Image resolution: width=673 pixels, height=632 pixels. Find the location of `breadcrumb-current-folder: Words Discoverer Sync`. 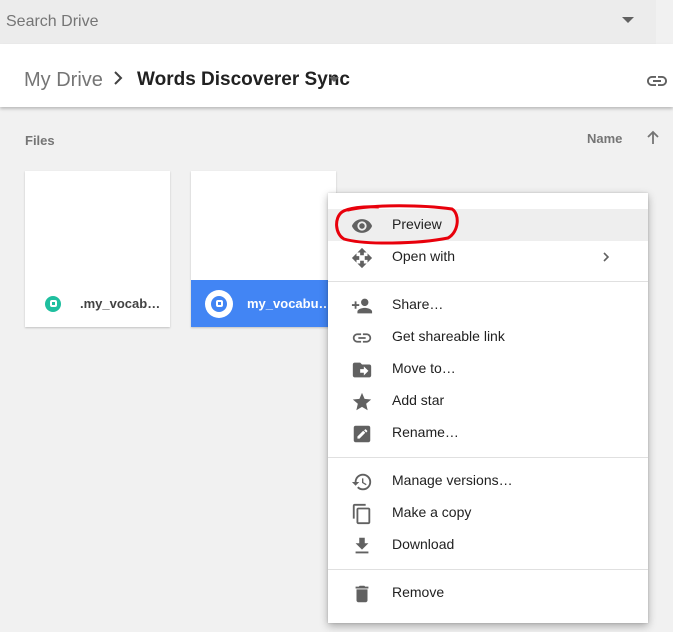

breadcrumb-current-folder: Words Discoverer Sync is located at coordinates (243, 80).